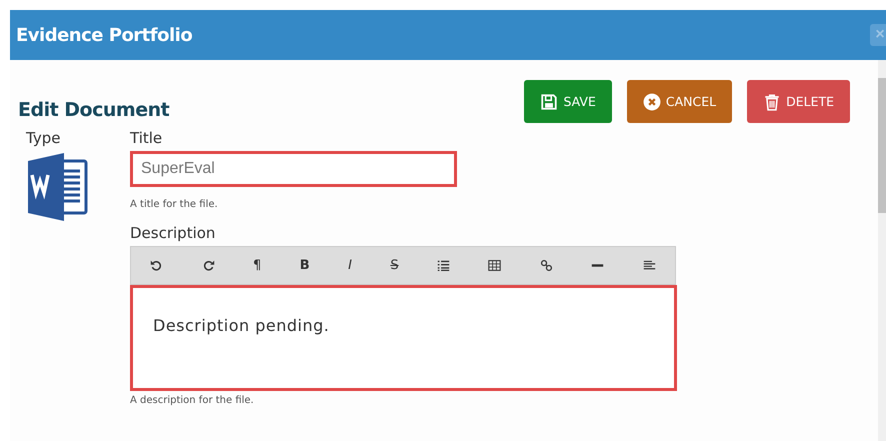 Image resolution: width=886 pixels, height=441 pixels. I want to click on close-circle-icon, so click(651, 101).